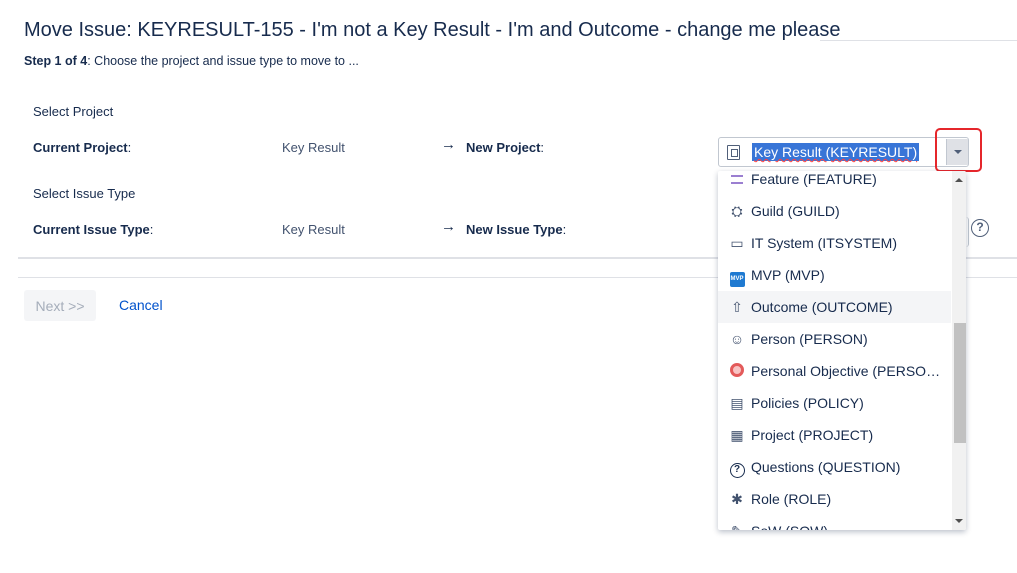 The height and width of the screenshot is (573, 1017). I want to click on dropdown-option: ⛭ Guild (GUILD), so click(834, 211).